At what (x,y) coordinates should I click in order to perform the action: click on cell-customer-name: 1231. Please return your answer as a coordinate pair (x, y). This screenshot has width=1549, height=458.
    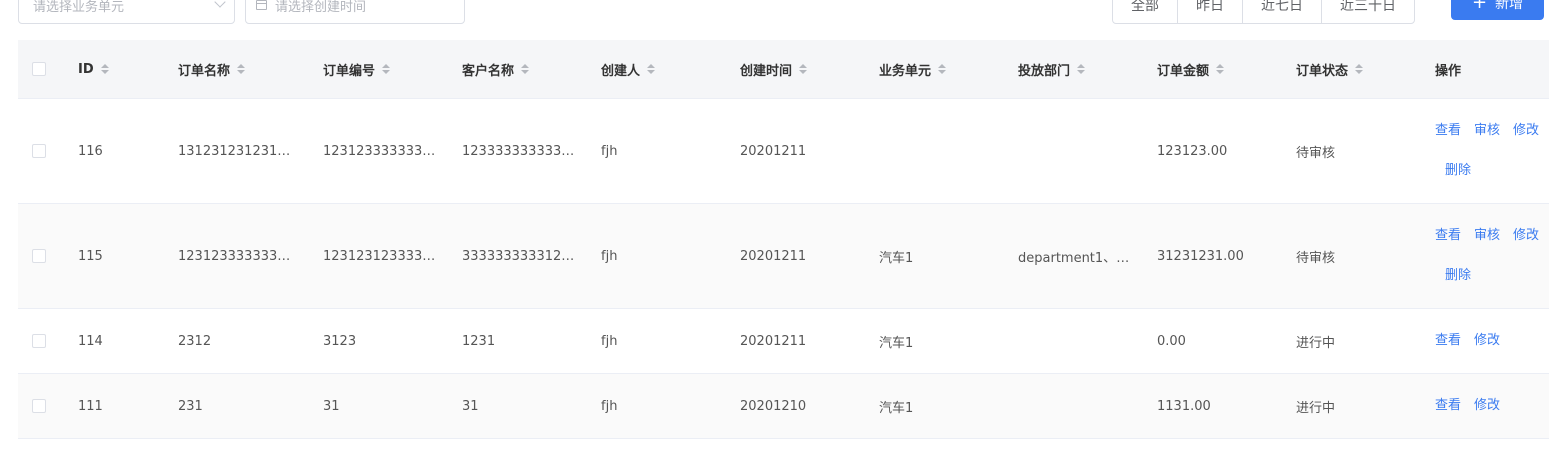
    Looking at the image, I should click on (479, 341).